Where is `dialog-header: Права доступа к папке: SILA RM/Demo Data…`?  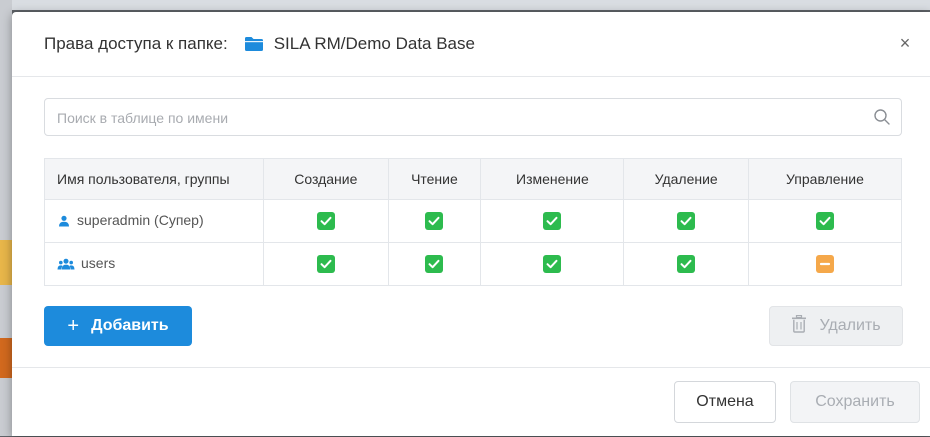
dialog-header: Права доступа к папке: SILA RM/Demo Data… is located at coordinates (471, 44).